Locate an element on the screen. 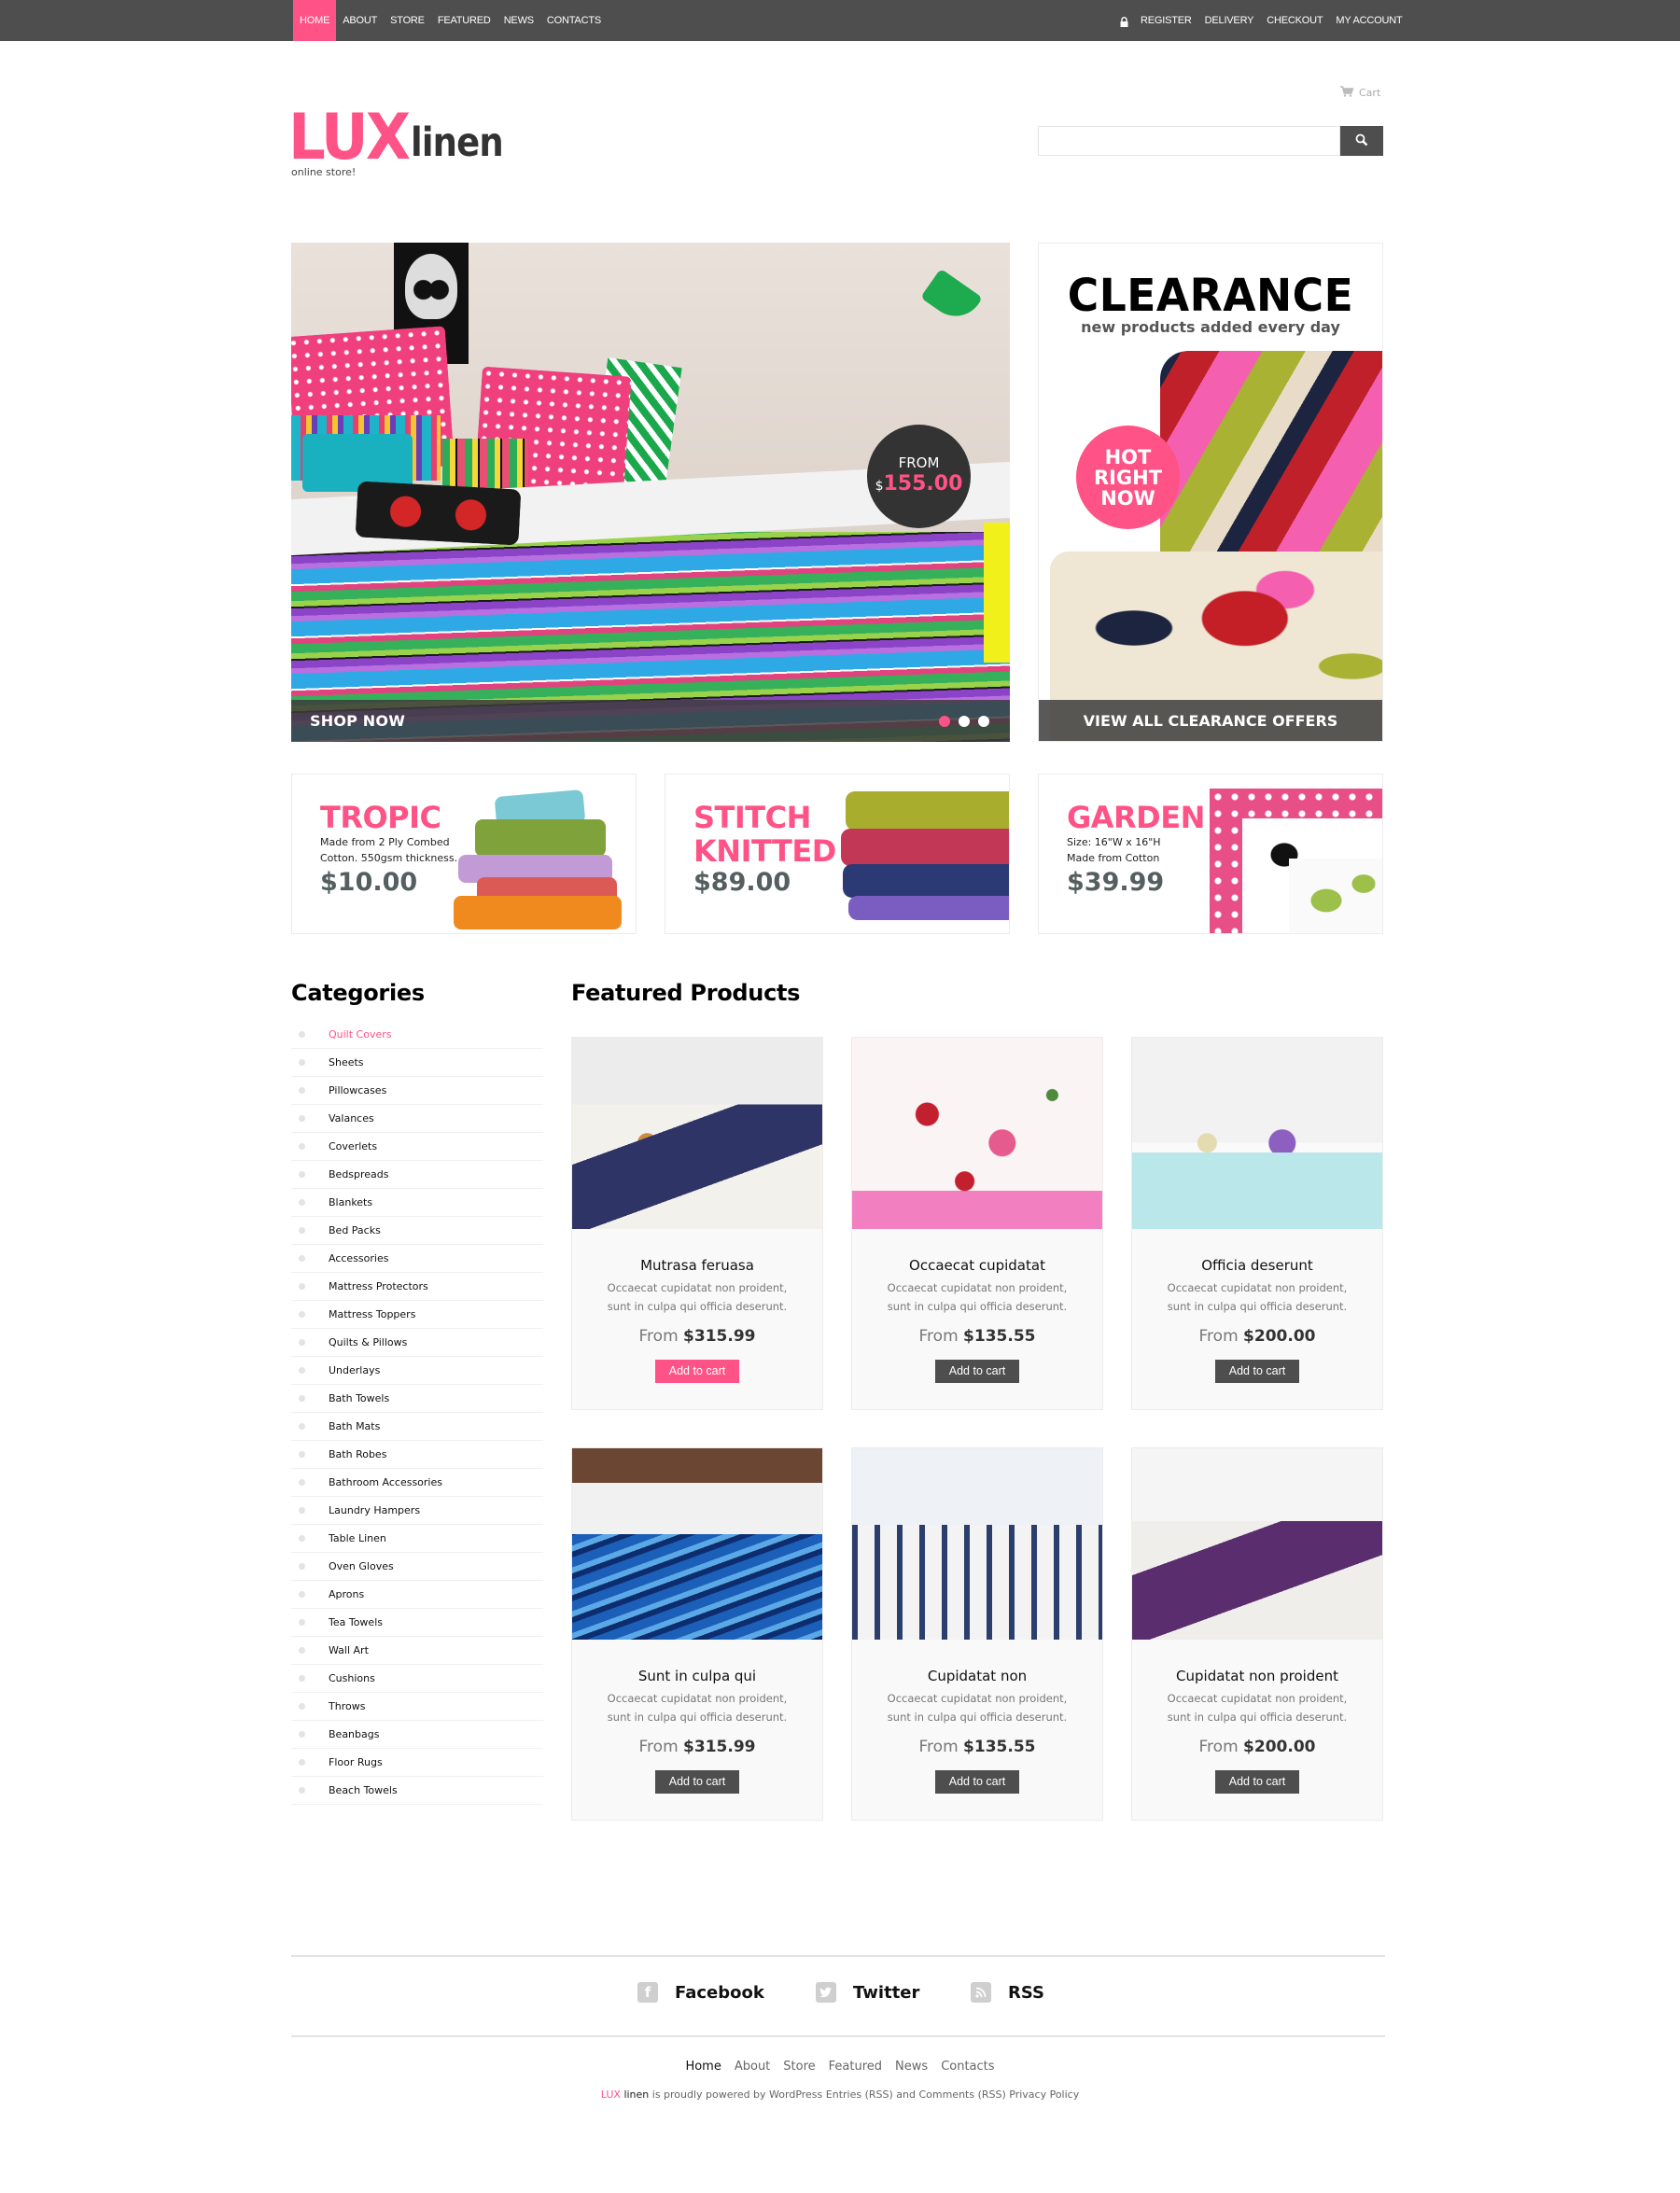  product-name: Cupidatat non proident is located at coordinates (1257, 1676).